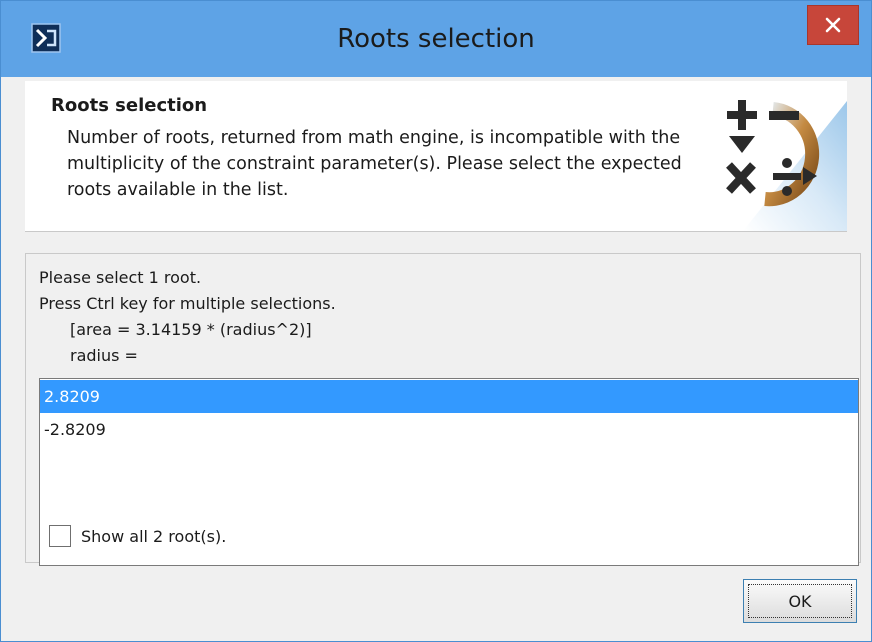 This screenshot has height=642, width=872. I want to click on header-title: Roots selection, so click(129, 105).